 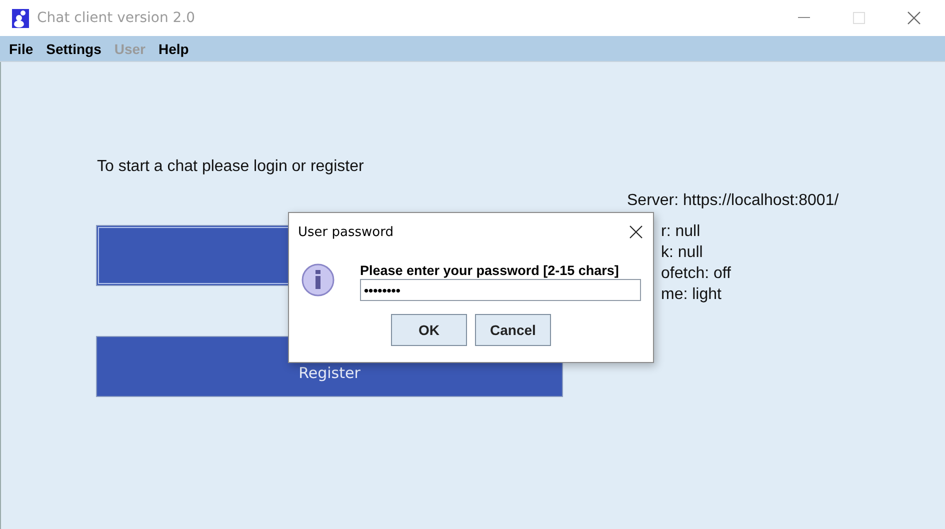 I want to click on info-line: me: light, so click(x=691, y=295).